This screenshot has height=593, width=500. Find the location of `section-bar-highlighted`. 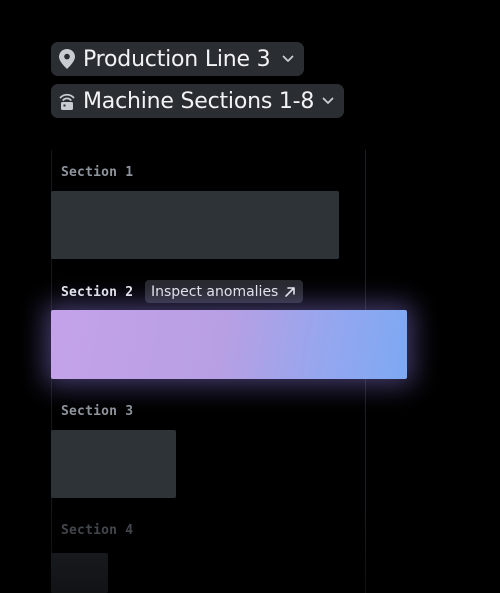

section-bar-highlighted is located at coordinates (229, 344).